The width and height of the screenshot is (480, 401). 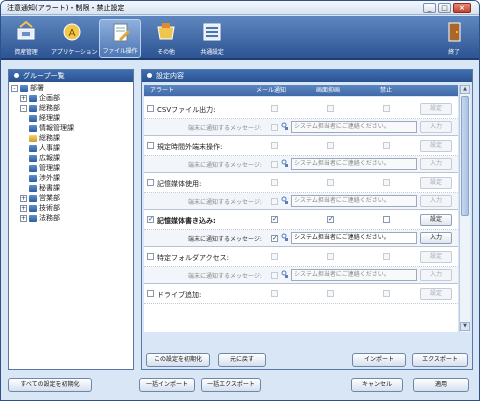 What do you see at coordinates (40, 208) in the screenshot?
I see `tree-node: + 技術部` at bounding box center [40, 208].